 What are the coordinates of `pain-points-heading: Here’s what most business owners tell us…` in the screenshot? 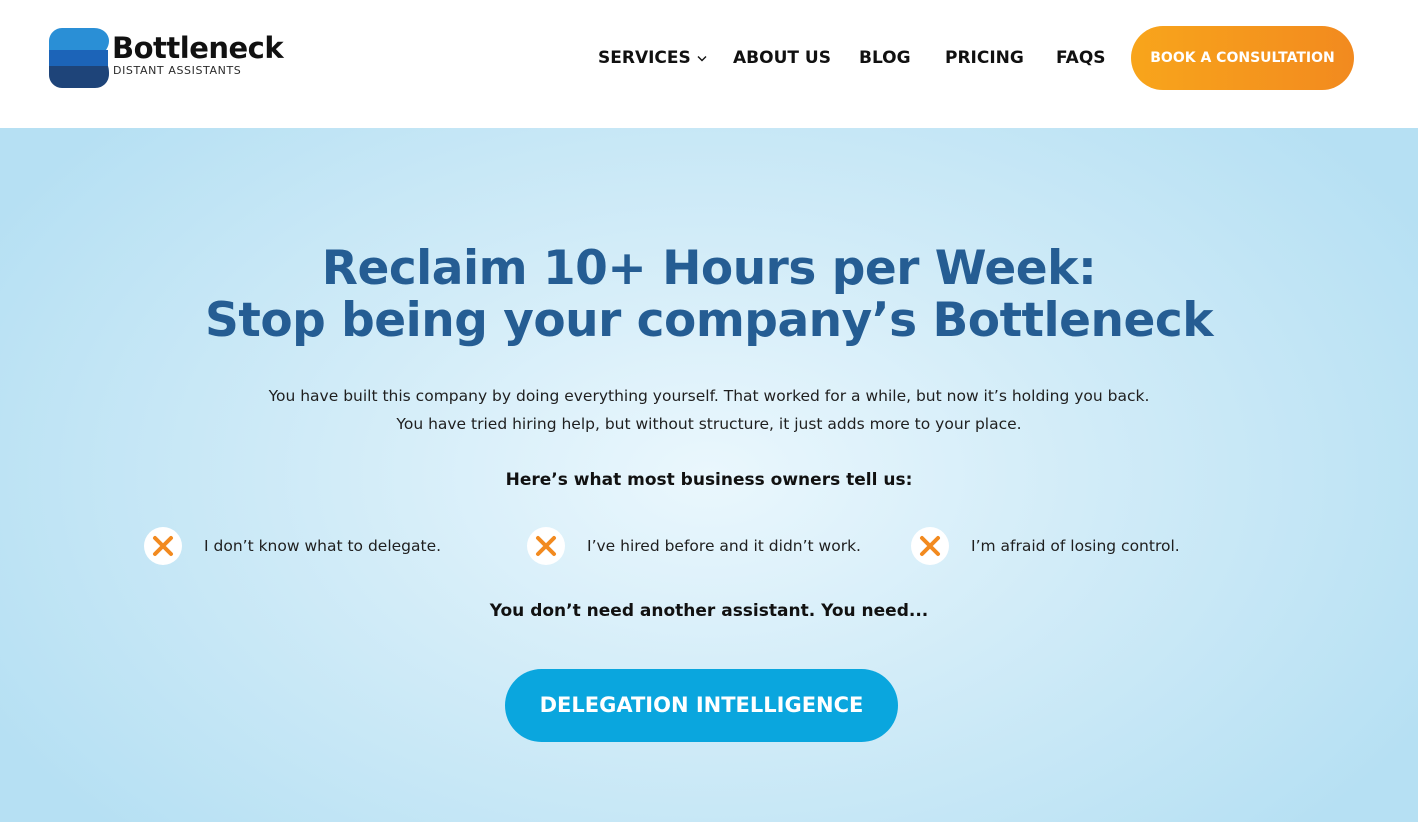 It's located at (709, 480).